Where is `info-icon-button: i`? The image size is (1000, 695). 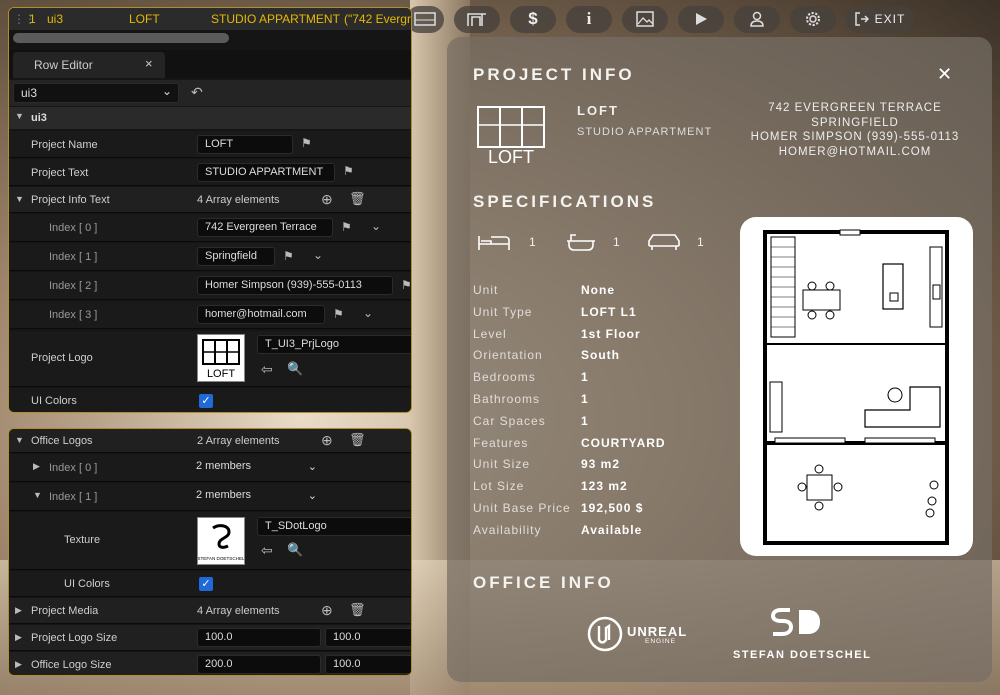
info-icon-button: i is located at coordinates (589, 19).